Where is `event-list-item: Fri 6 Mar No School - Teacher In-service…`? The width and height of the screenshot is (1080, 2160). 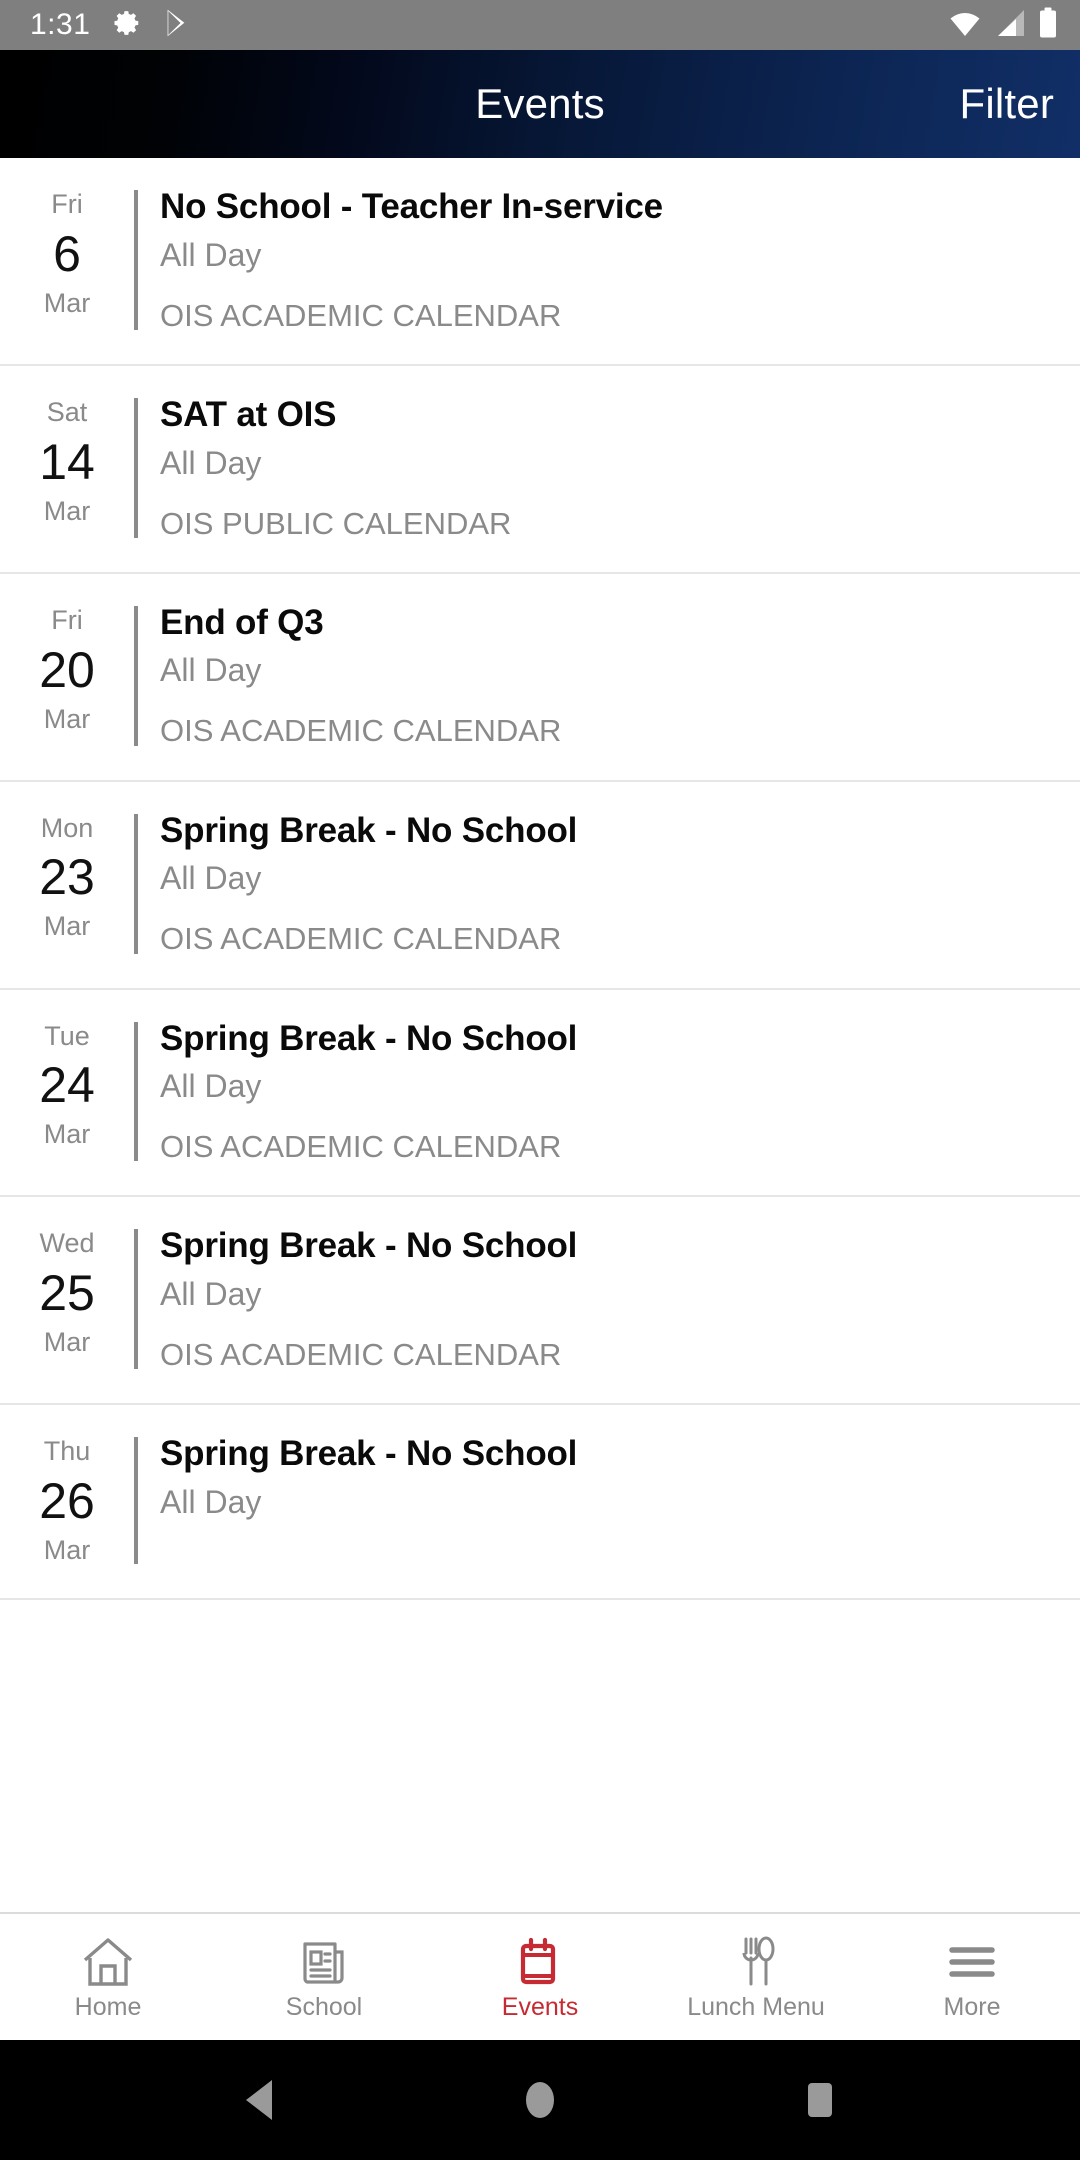 event-list-item: Fri 6 Mar No School - Teacher In-service… is located at coordinates (540, 262).